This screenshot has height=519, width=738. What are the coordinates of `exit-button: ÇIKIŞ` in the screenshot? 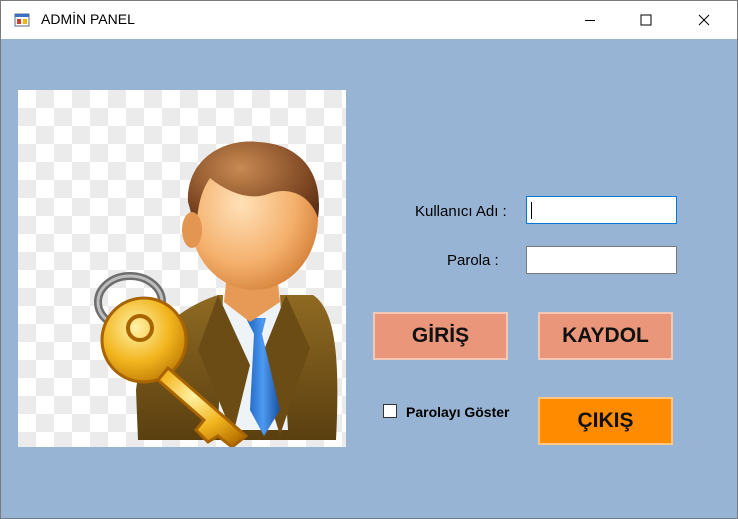 It's located at (605, 421).